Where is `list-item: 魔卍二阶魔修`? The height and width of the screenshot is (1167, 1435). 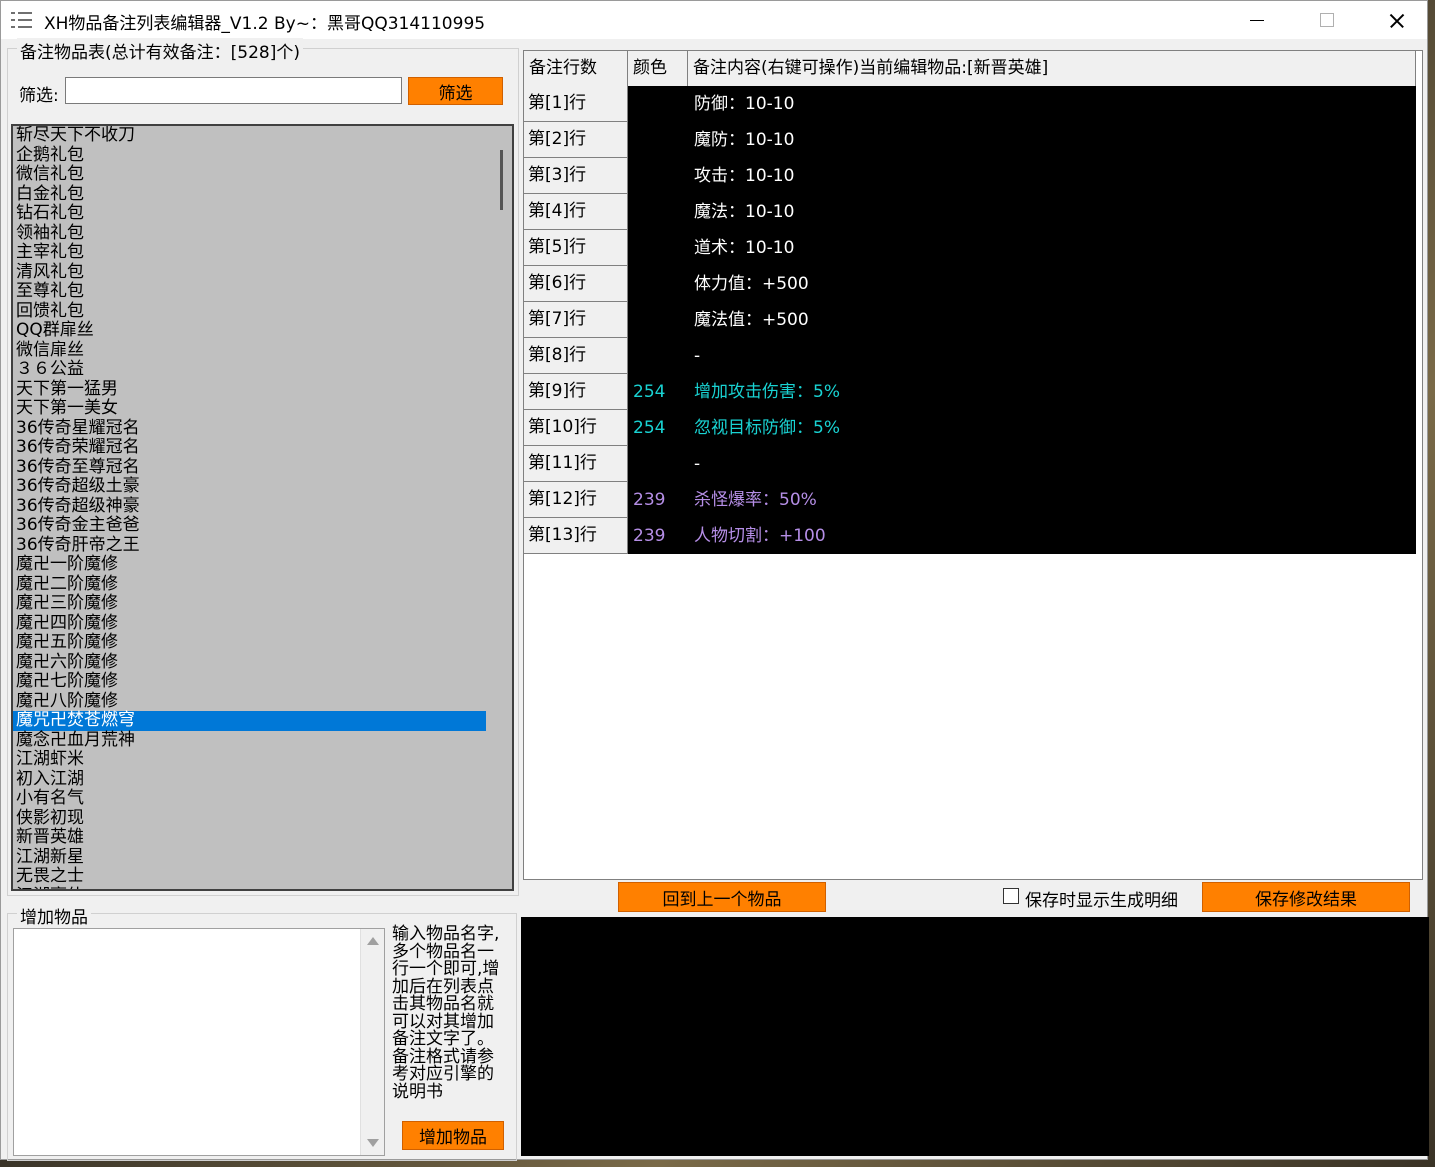
list-item: 魔卍二阶魔修 is located at coordinates (249, 584).